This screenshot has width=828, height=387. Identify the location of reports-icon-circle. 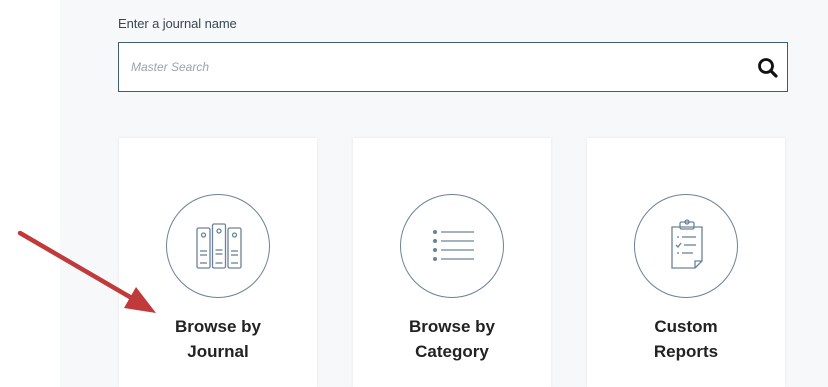
(686, 246).